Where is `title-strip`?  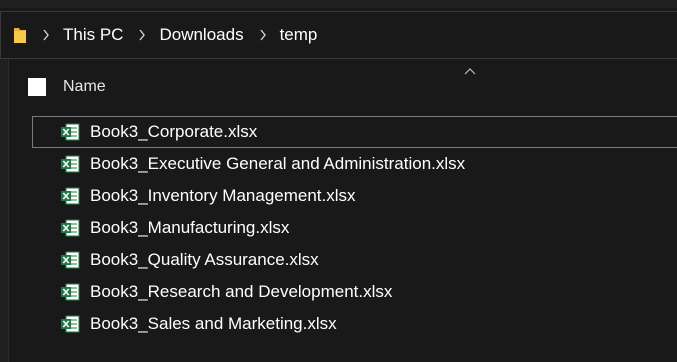
title-strip is located at coordinates (338, 4).